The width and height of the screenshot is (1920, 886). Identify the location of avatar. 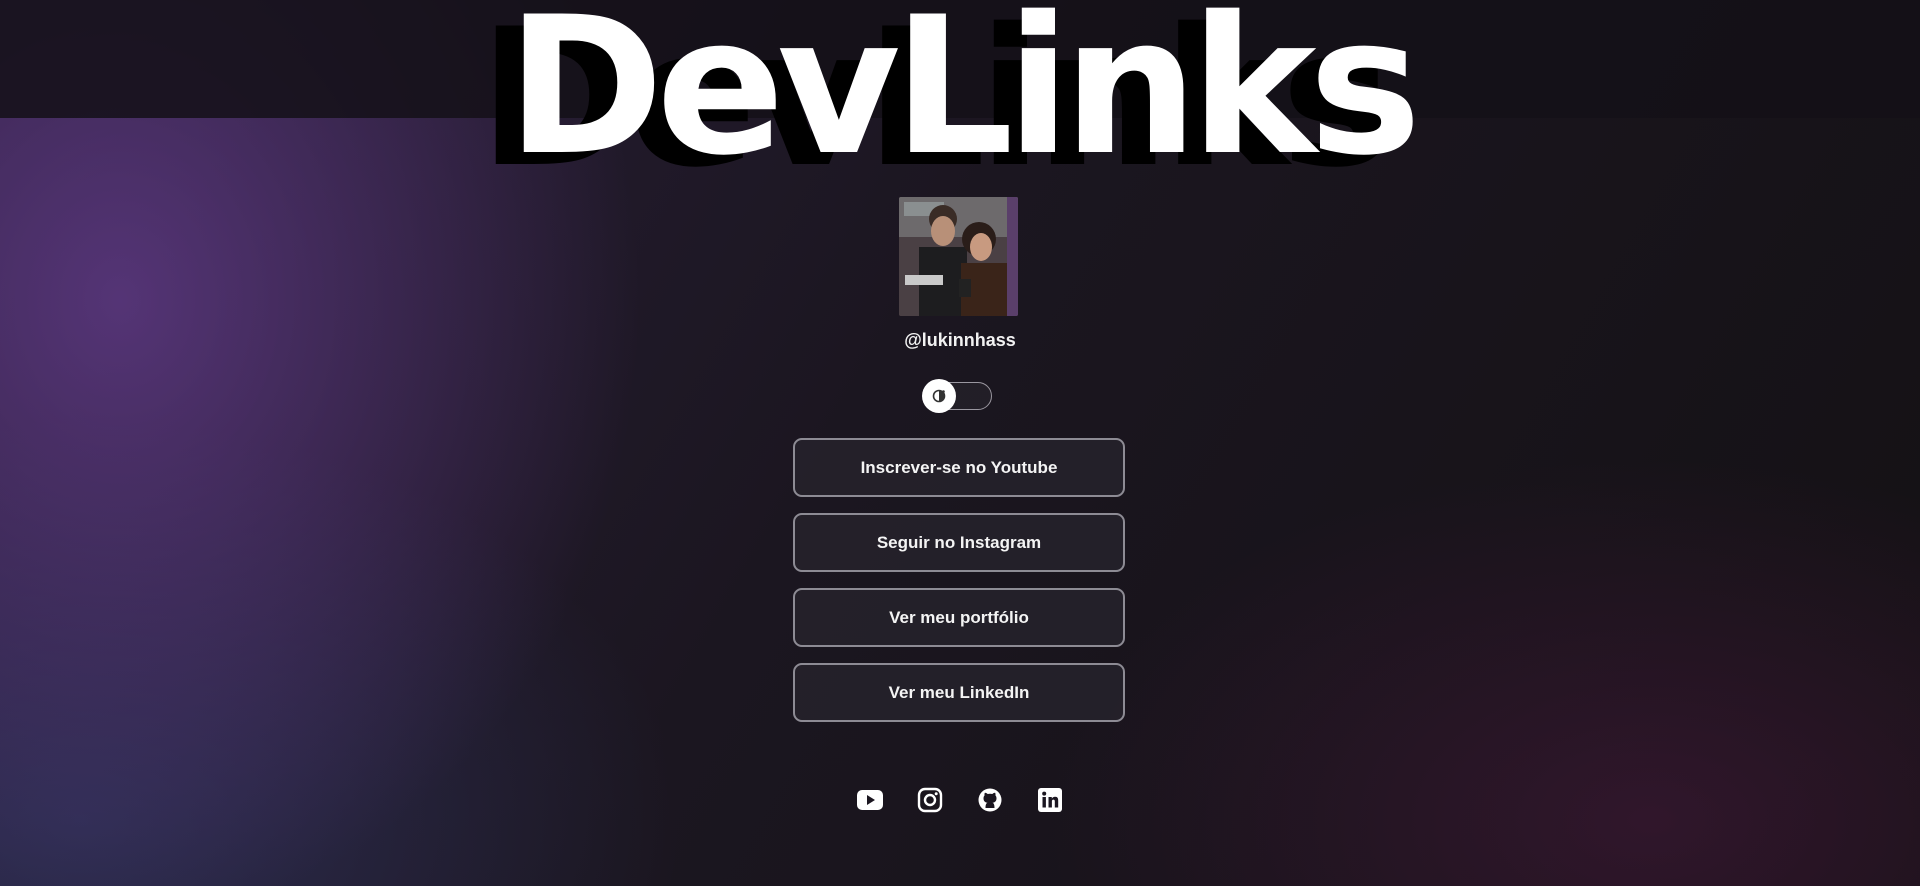
(958, 256).